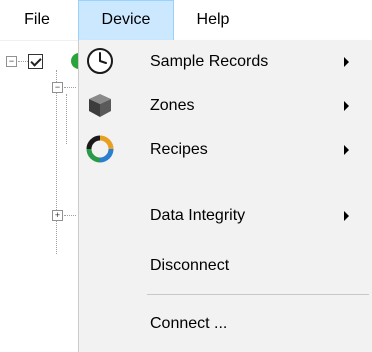 This screenshot has height=352, width=372. What do you see at coordinates (57, 87) in the screenshot?
I see `tree-child-collapse-expander: −` at bounding box center [57, 87].